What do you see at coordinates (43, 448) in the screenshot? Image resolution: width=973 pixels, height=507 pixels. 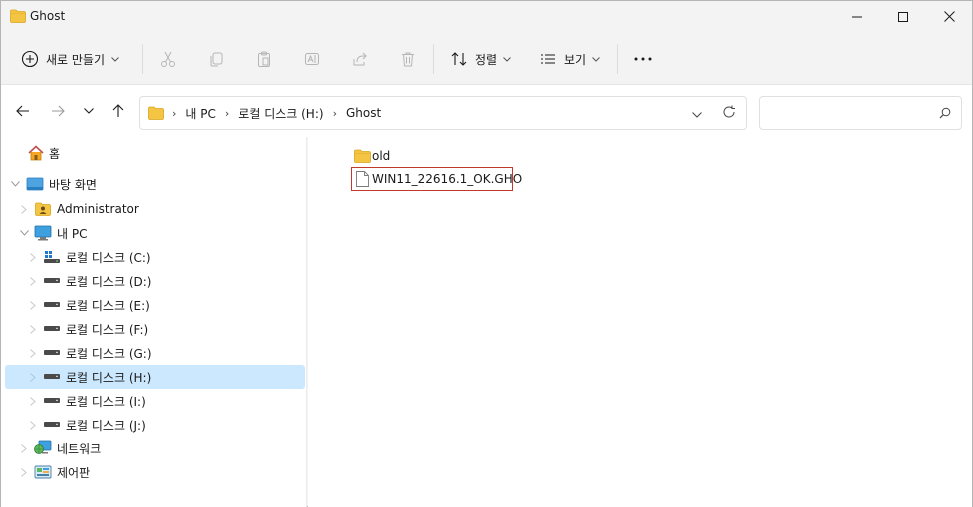 I see `network-icon` at bounding box center [43, 448].